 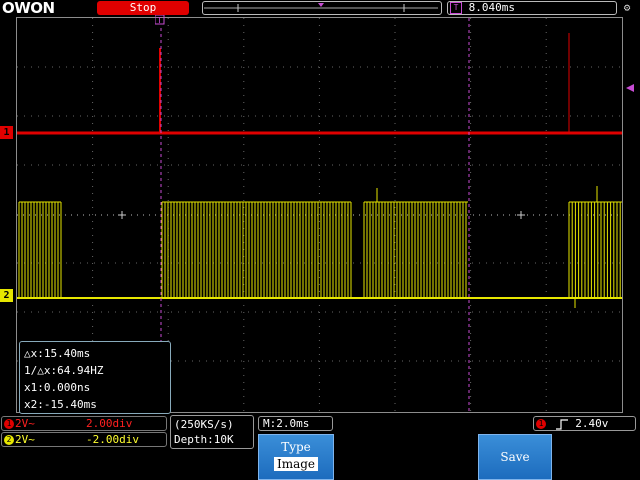 I want to click on trigger-status: 1 2.40v, so click(x=584, y=423).